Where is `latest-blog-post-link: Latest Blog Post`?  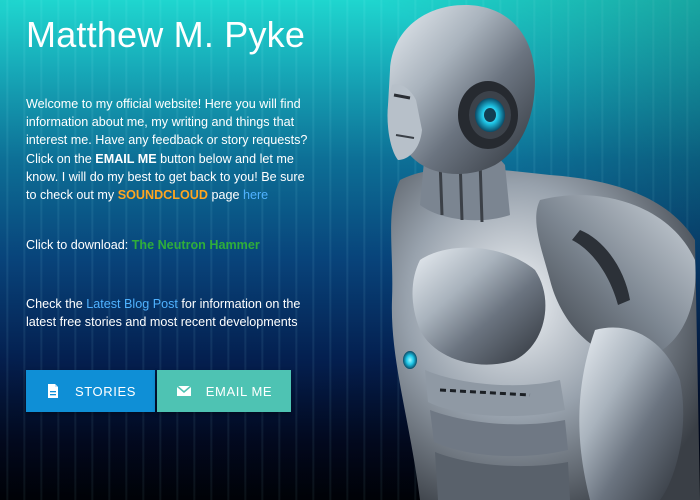 latest-blog-post-link: Latest Blog Post is located at coordinates (132, 304).